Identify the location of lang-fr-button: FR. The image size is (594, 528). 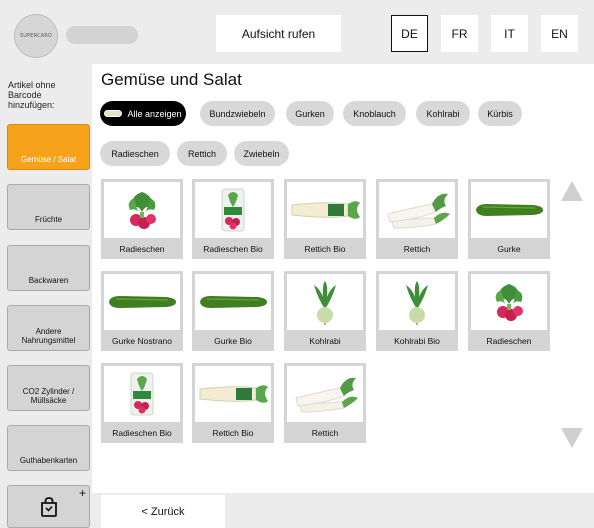
(459, 33).